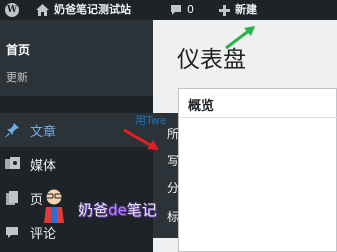 Image resolution: width=337 pixels, height=252 pixels. I want to click on watermark-text-left: 奶爸, so click(93, 210).